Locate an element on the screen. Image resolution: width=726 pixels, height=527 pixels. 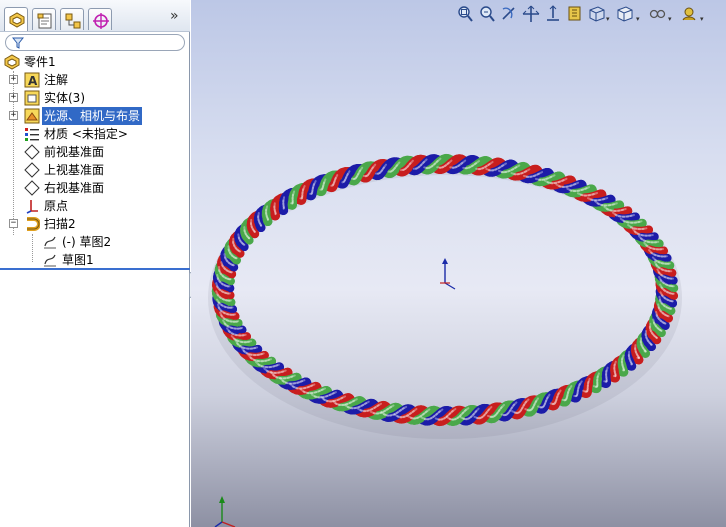
tree-item-label: 实体(3) is located at coordinates (64, 98).